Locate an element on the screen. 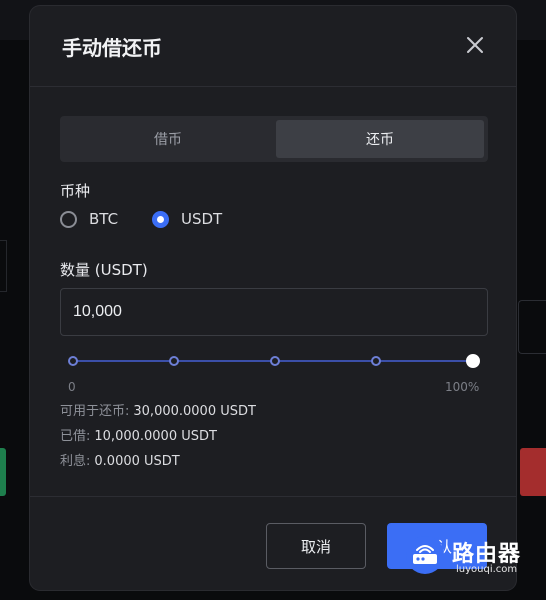  amount-slider is located at coordinates (274, 361).